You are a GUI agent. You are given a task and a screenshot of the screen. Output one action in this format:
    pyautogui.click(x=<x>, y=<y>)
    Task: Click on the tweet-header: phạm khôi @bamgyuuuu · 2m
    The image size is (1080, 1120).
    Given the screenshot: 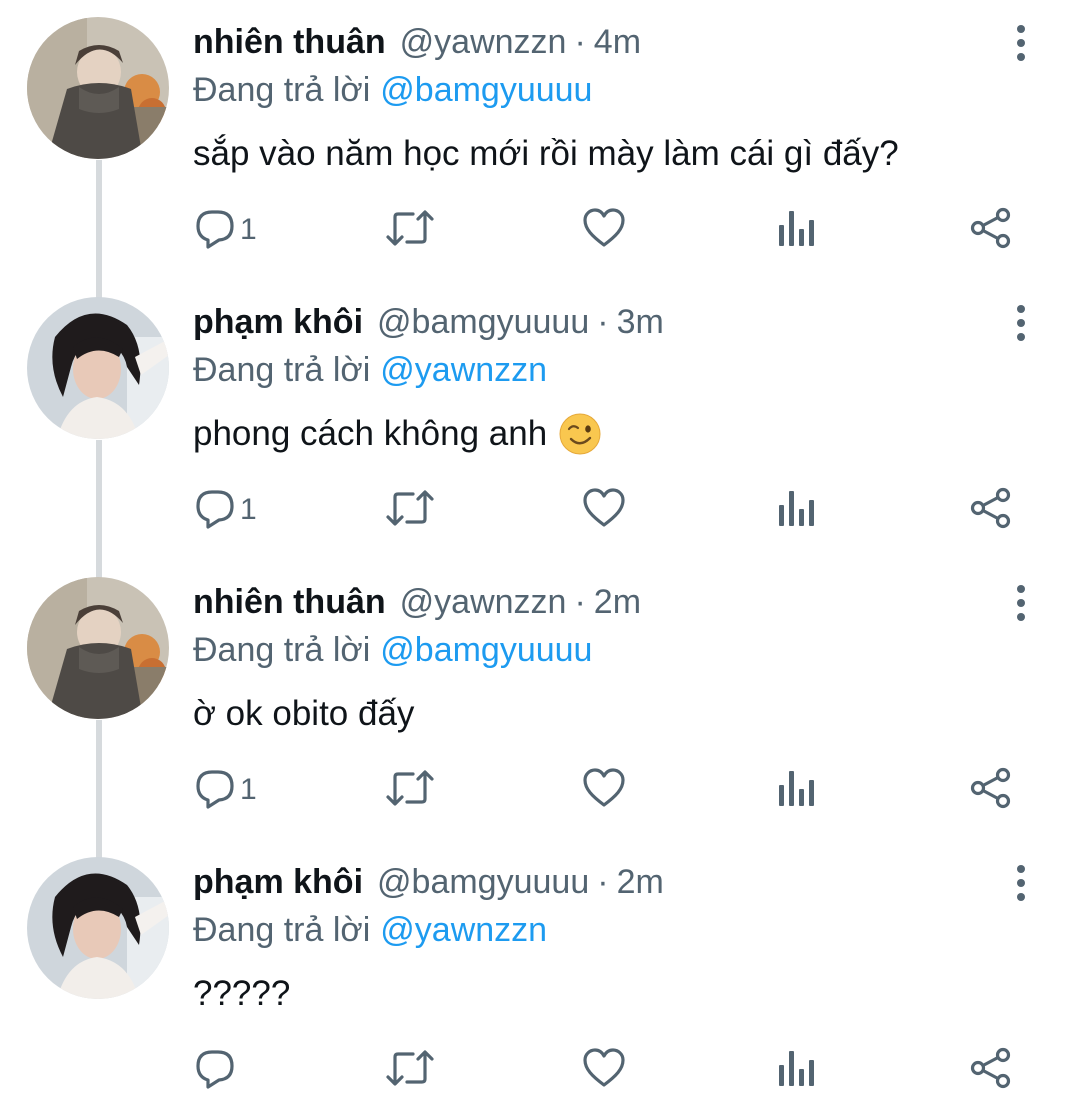 What is the action you would take?
    pyautogui.click(x=428, y=882)
    